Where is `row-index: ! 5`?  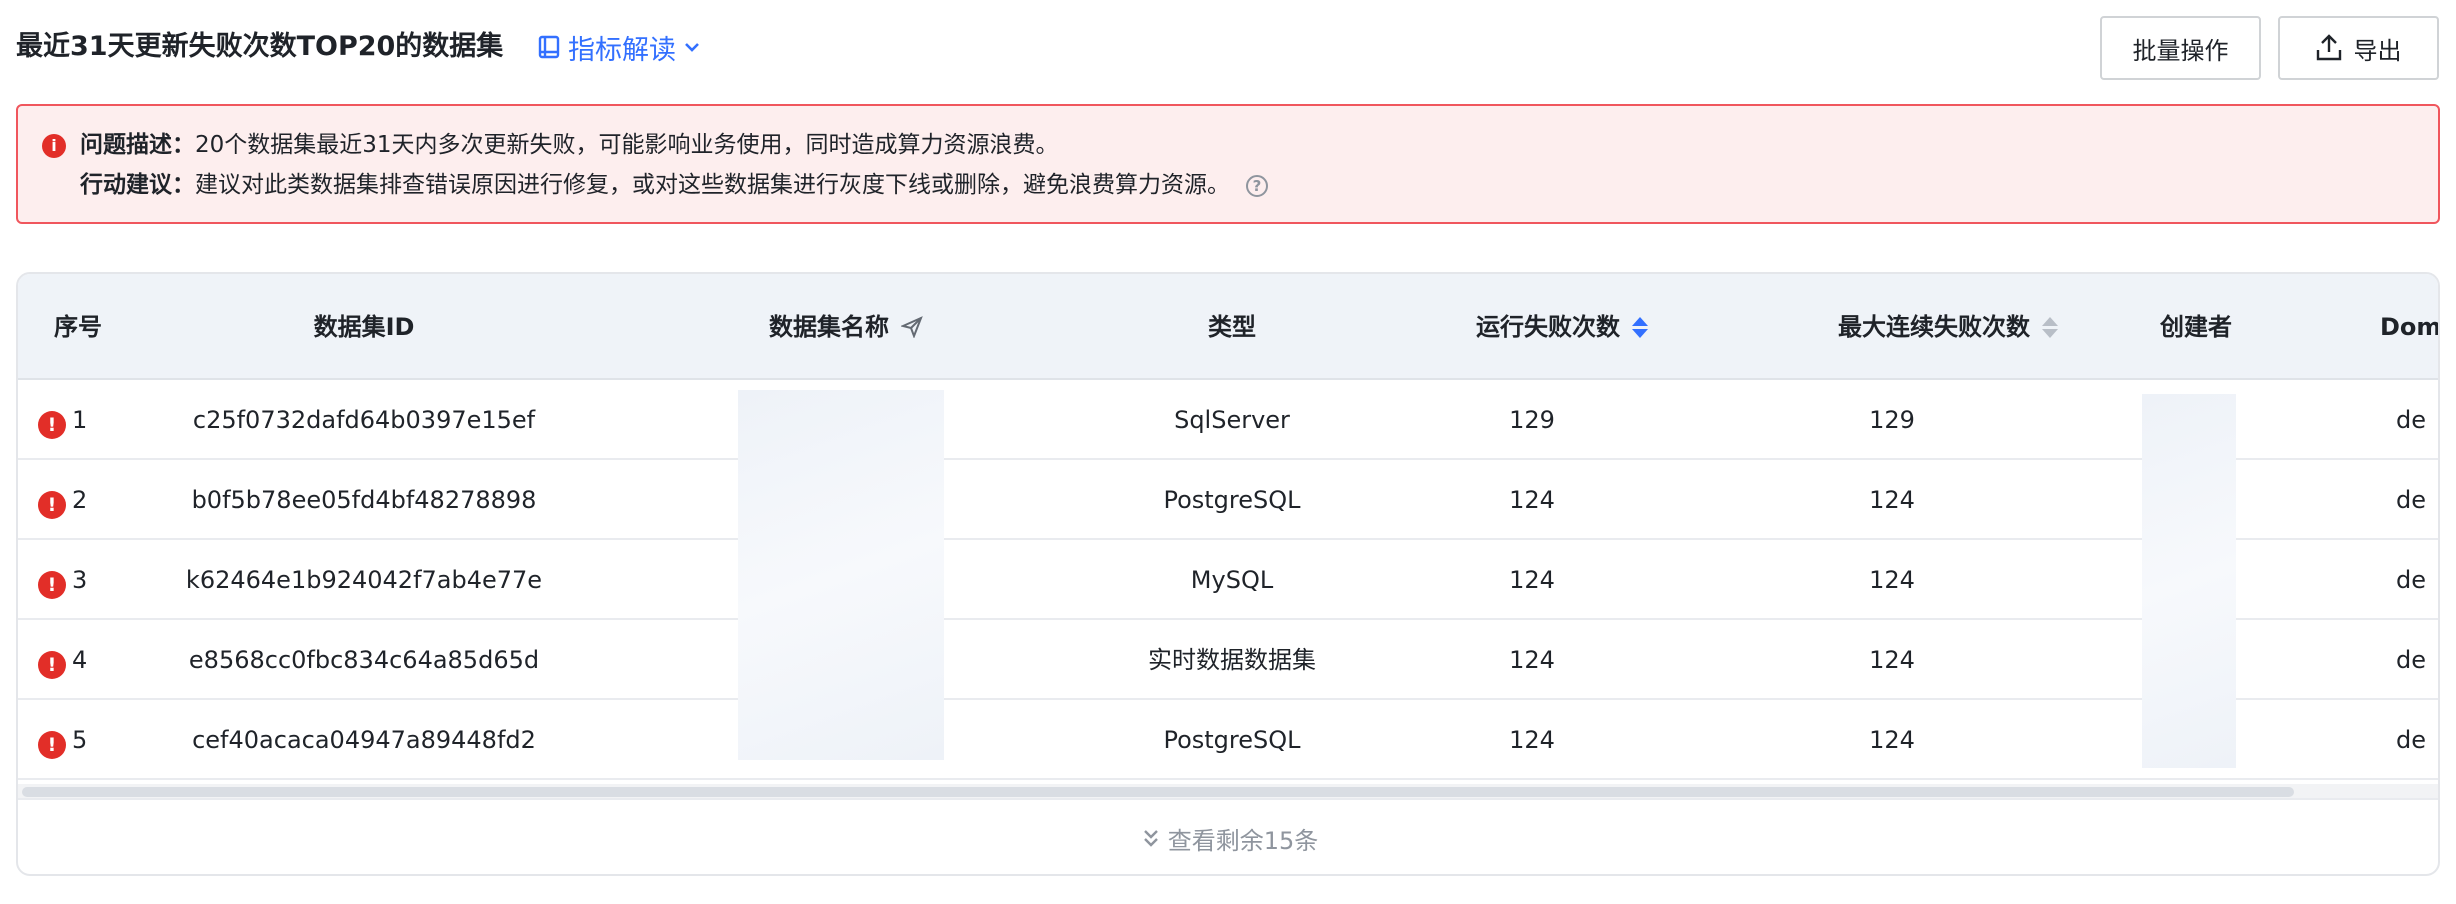 row-index: ! 5 is located at coordinates (62, 740).